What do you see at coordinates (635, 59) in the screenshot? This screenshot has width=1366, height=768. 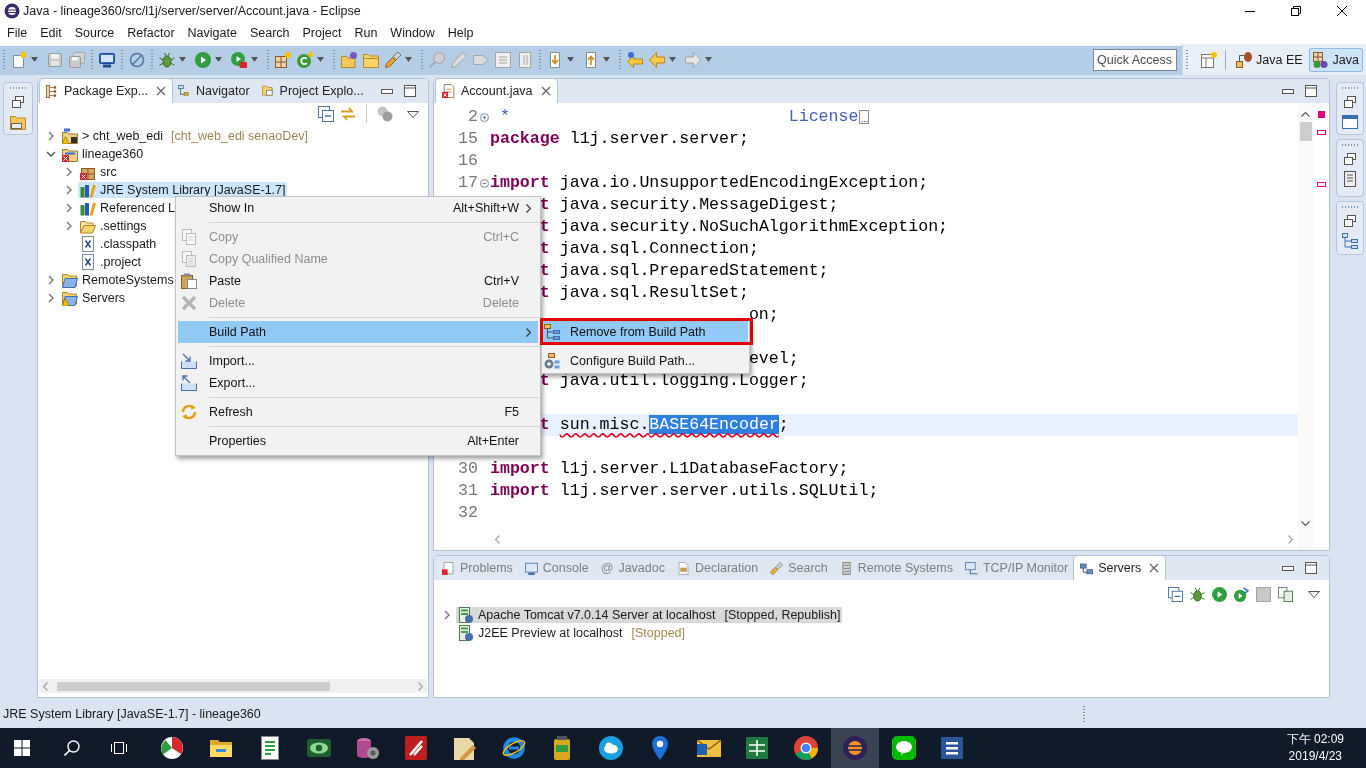 I see `arrow-star-icon` at bounding box center [635, 59].